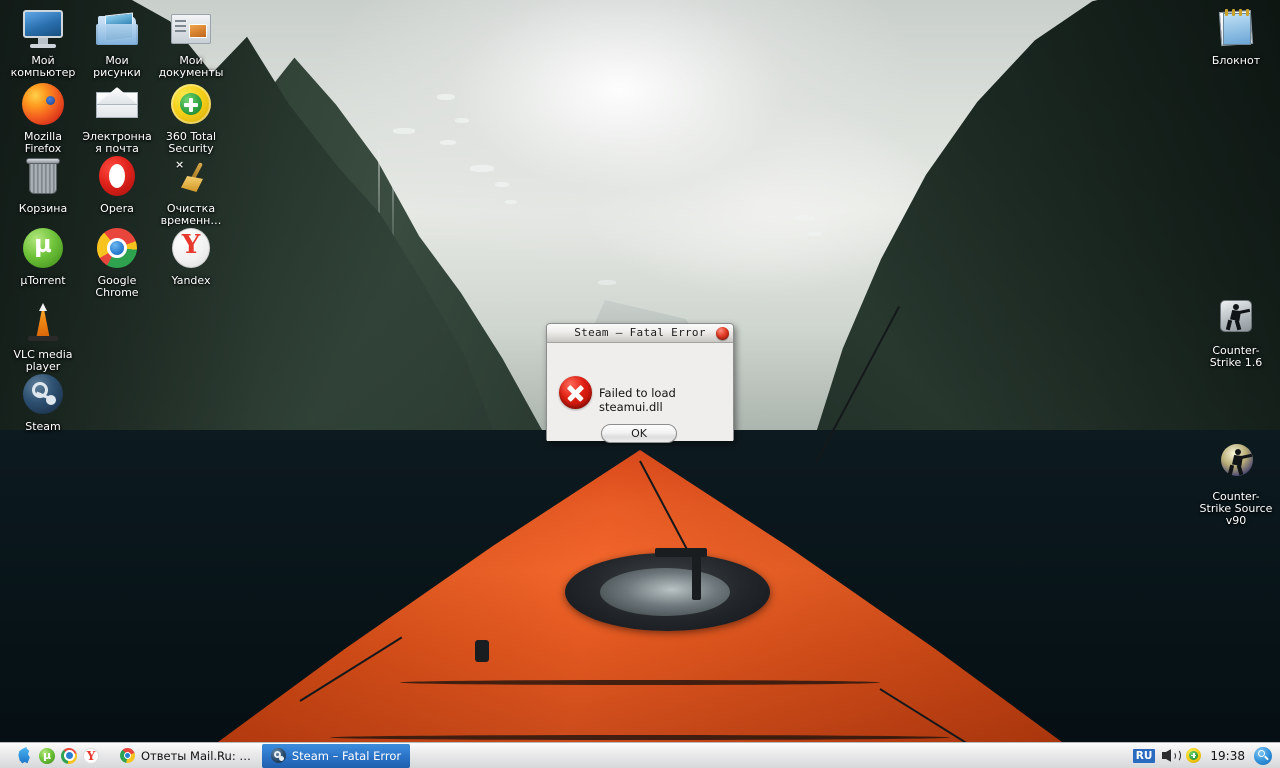 The width and height of the screenshot is (1280, 768). I want to click on desktop-icon-counter-strike-16: Counter-Strike 1.6, so click(1236, 331).